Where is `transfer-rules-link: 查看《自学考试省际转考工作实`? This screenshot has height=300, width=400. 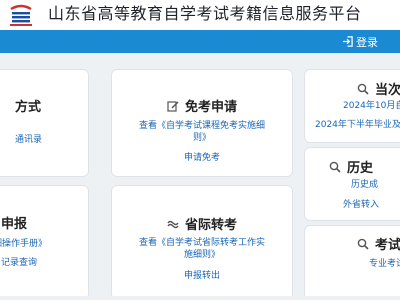
transfer-rules-link: 查看《自学考试省际转考工作实 is located at coordinates (202, 243).